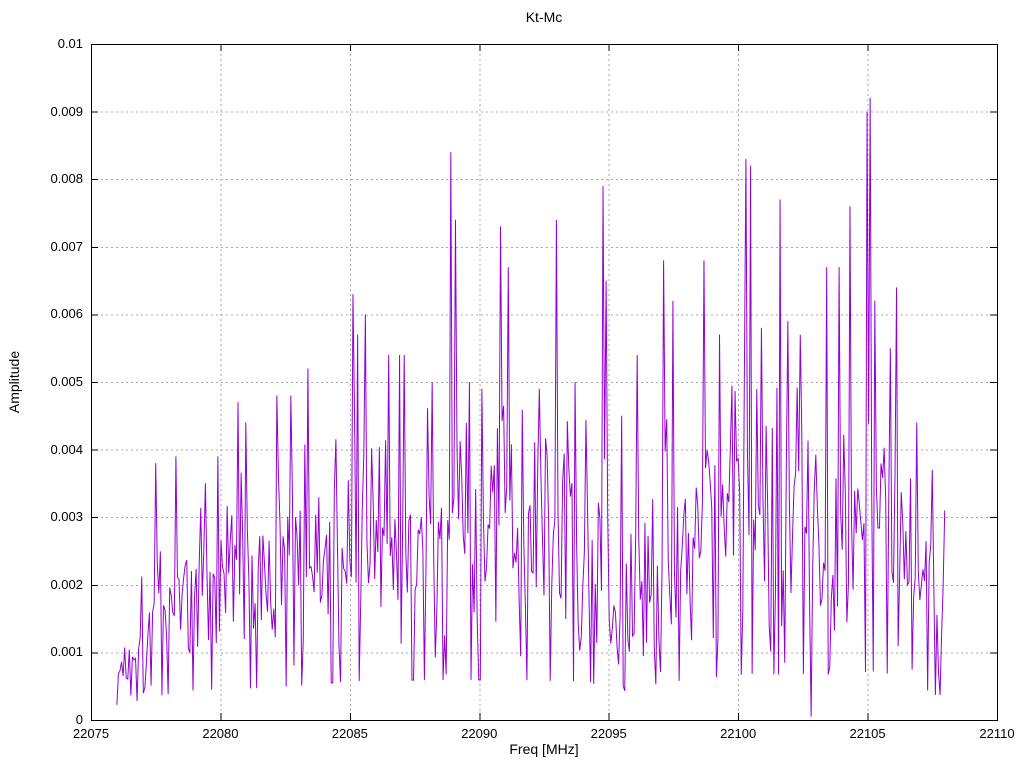  What do you see at coordinates (479, 733) in the screenshot?
I see `x-tick-label: 22090` at bounding box center [479, 733].